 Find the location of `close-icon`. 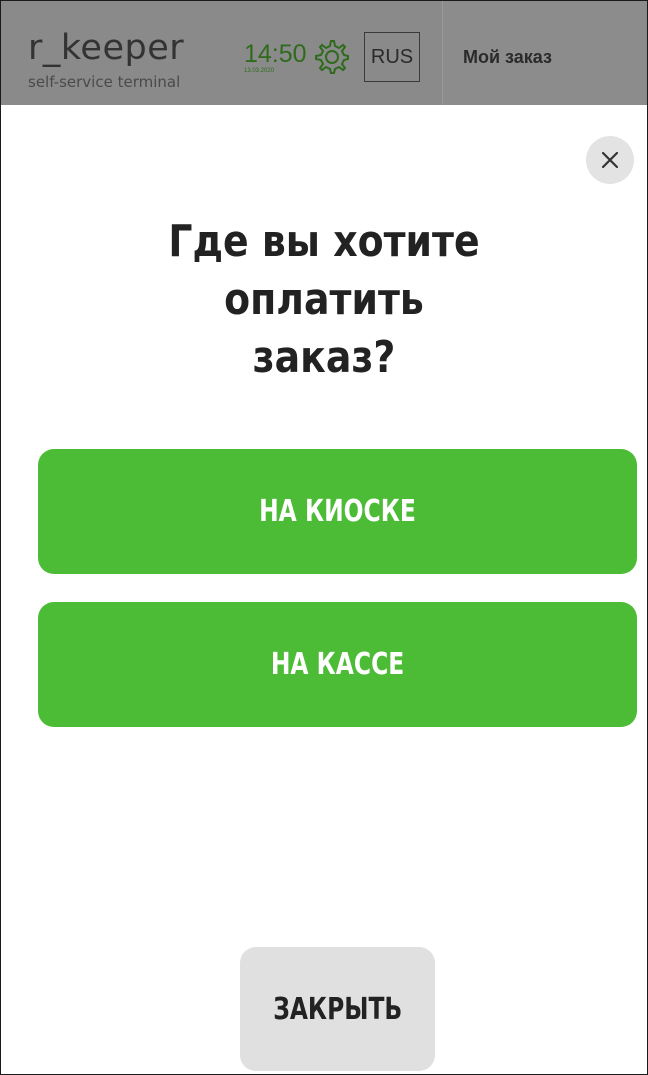

close-icon is located at coordinates (610, 160).